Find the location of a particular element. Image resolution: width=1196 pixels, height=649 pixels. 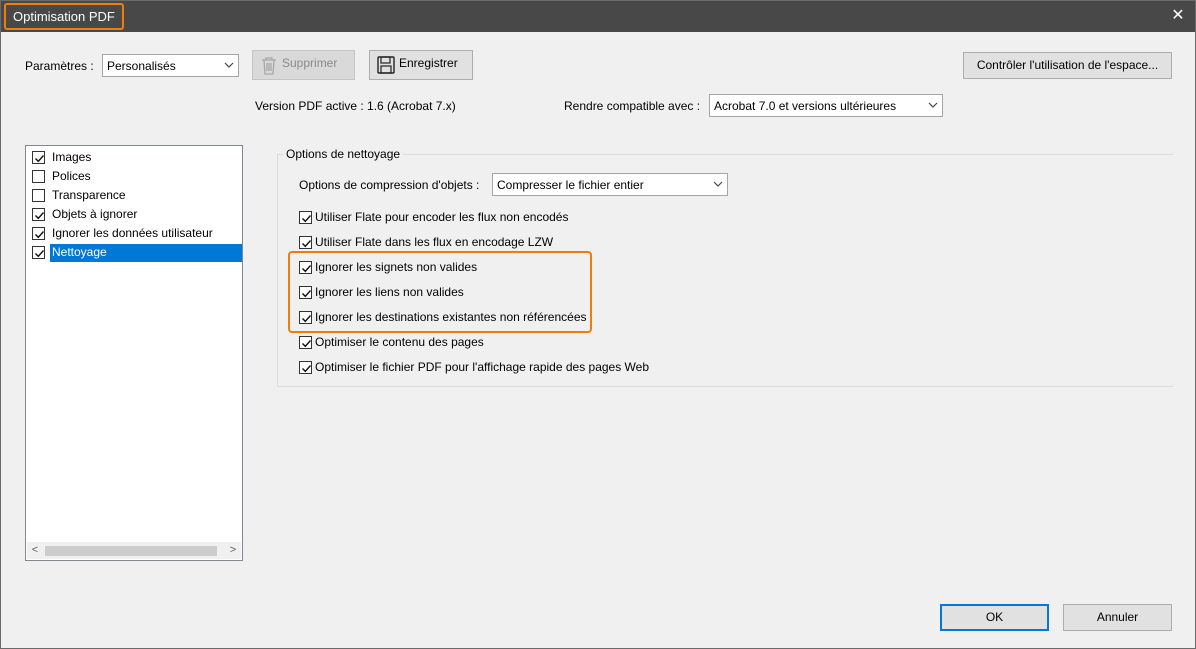

compress-selected-value: Compresser le fichier entier is located at coordinates (570, 185).